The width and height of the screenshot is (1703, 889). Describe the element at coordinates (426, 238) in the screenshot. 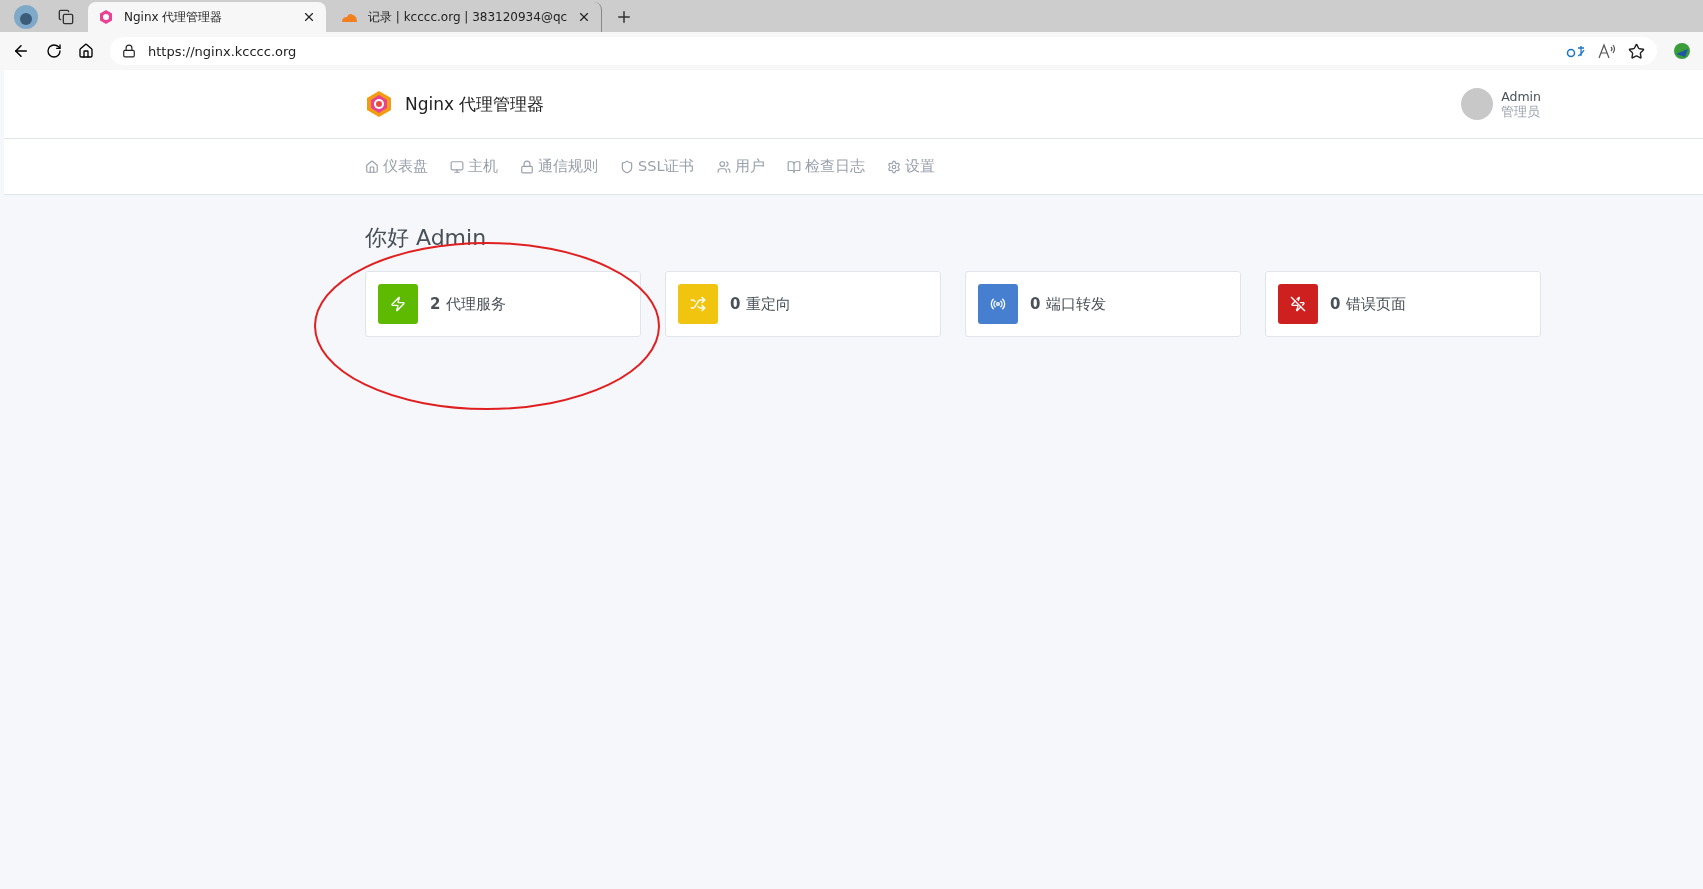

I see `greeting: 你好 Admin` at that location.